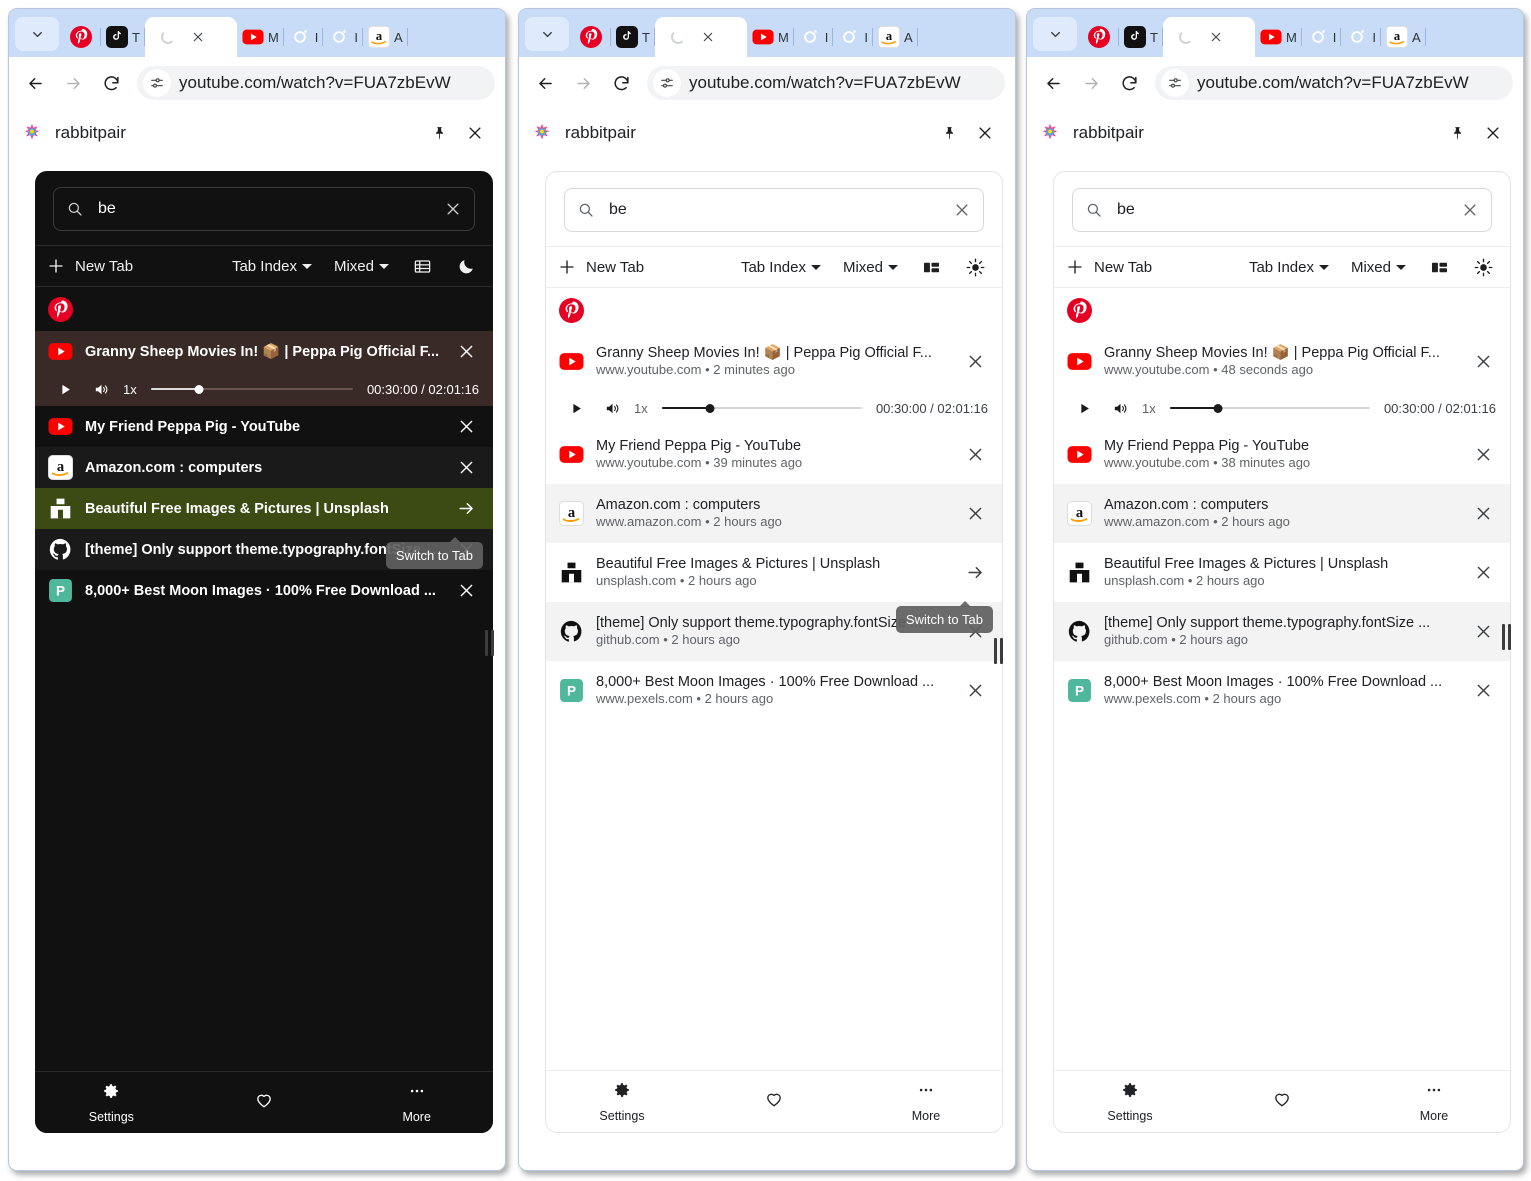 The width and height of the screenshot is (1531, 1181). What do you see at coordinates (264, 1102) in the screenshot?
I see `favorites-button` at bounding box center [264, 1102].